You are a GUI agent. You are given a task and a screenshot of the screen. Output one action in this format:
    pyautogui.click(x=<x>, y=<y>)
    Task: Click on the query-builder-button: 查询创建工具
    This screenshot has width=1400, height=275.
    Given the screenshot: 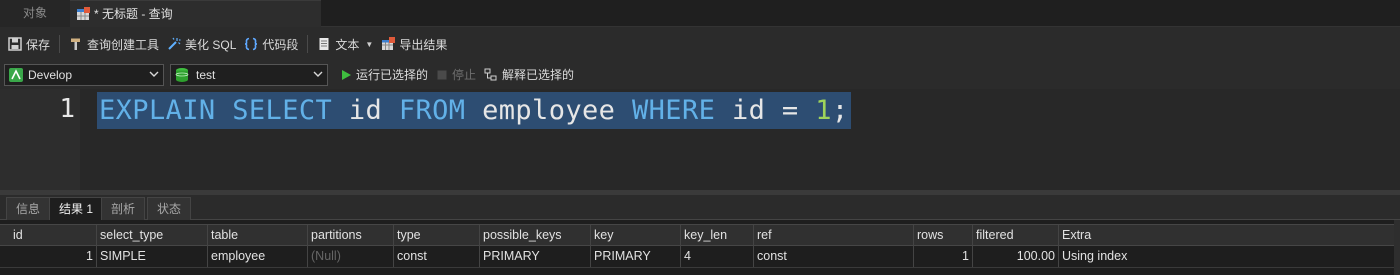 What is the action you would take?
    pyautogui.click(x=114, y=44)
    